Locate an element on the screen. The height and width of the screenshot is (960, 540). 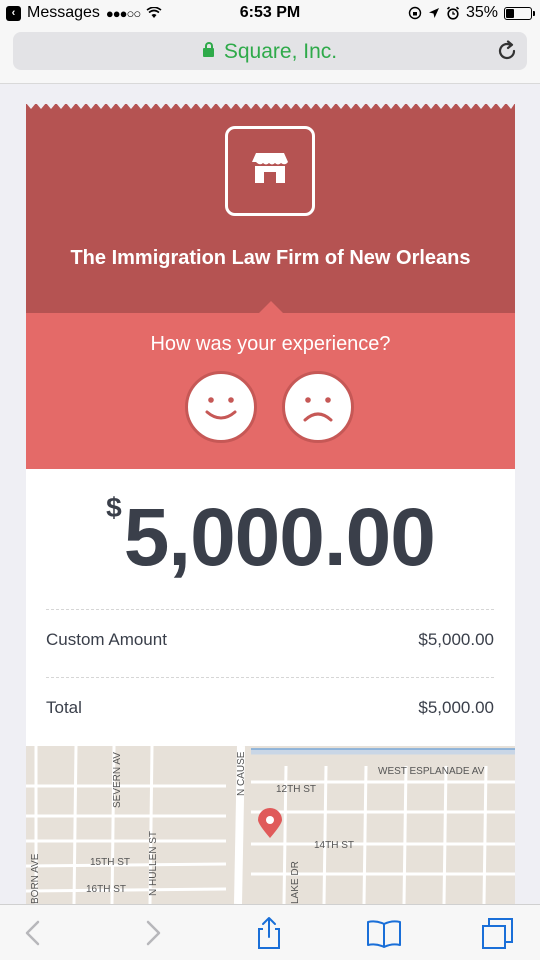
frown-icon is located at coordinates (318, 409).